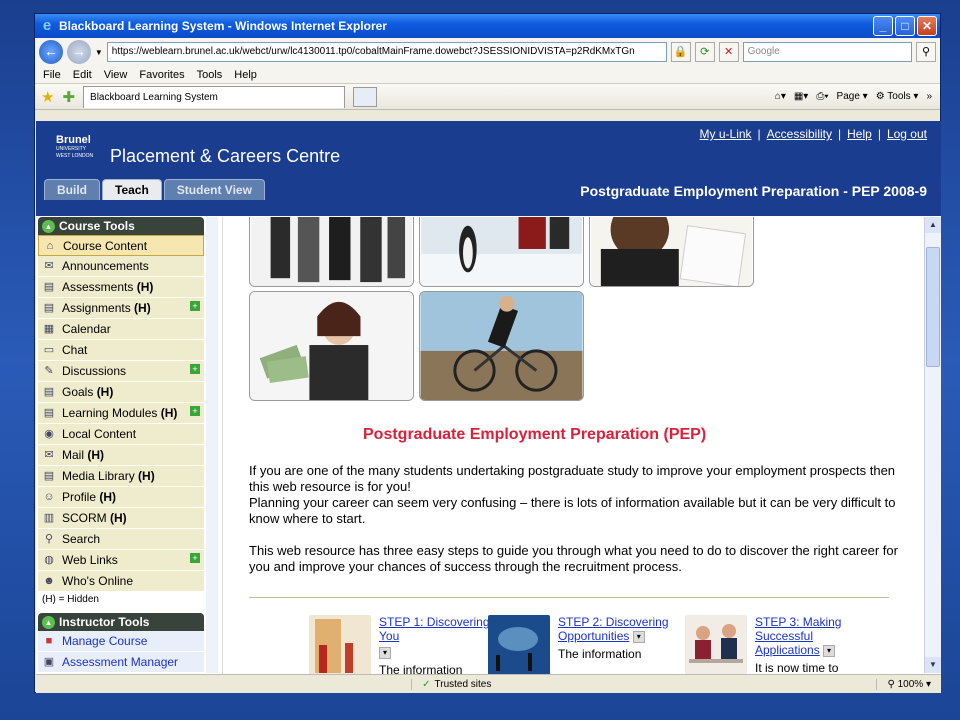 This screenshot has width=960, height=720. I want to click on zoom-control: ⚲ 100% ▾, so click(908, 684).